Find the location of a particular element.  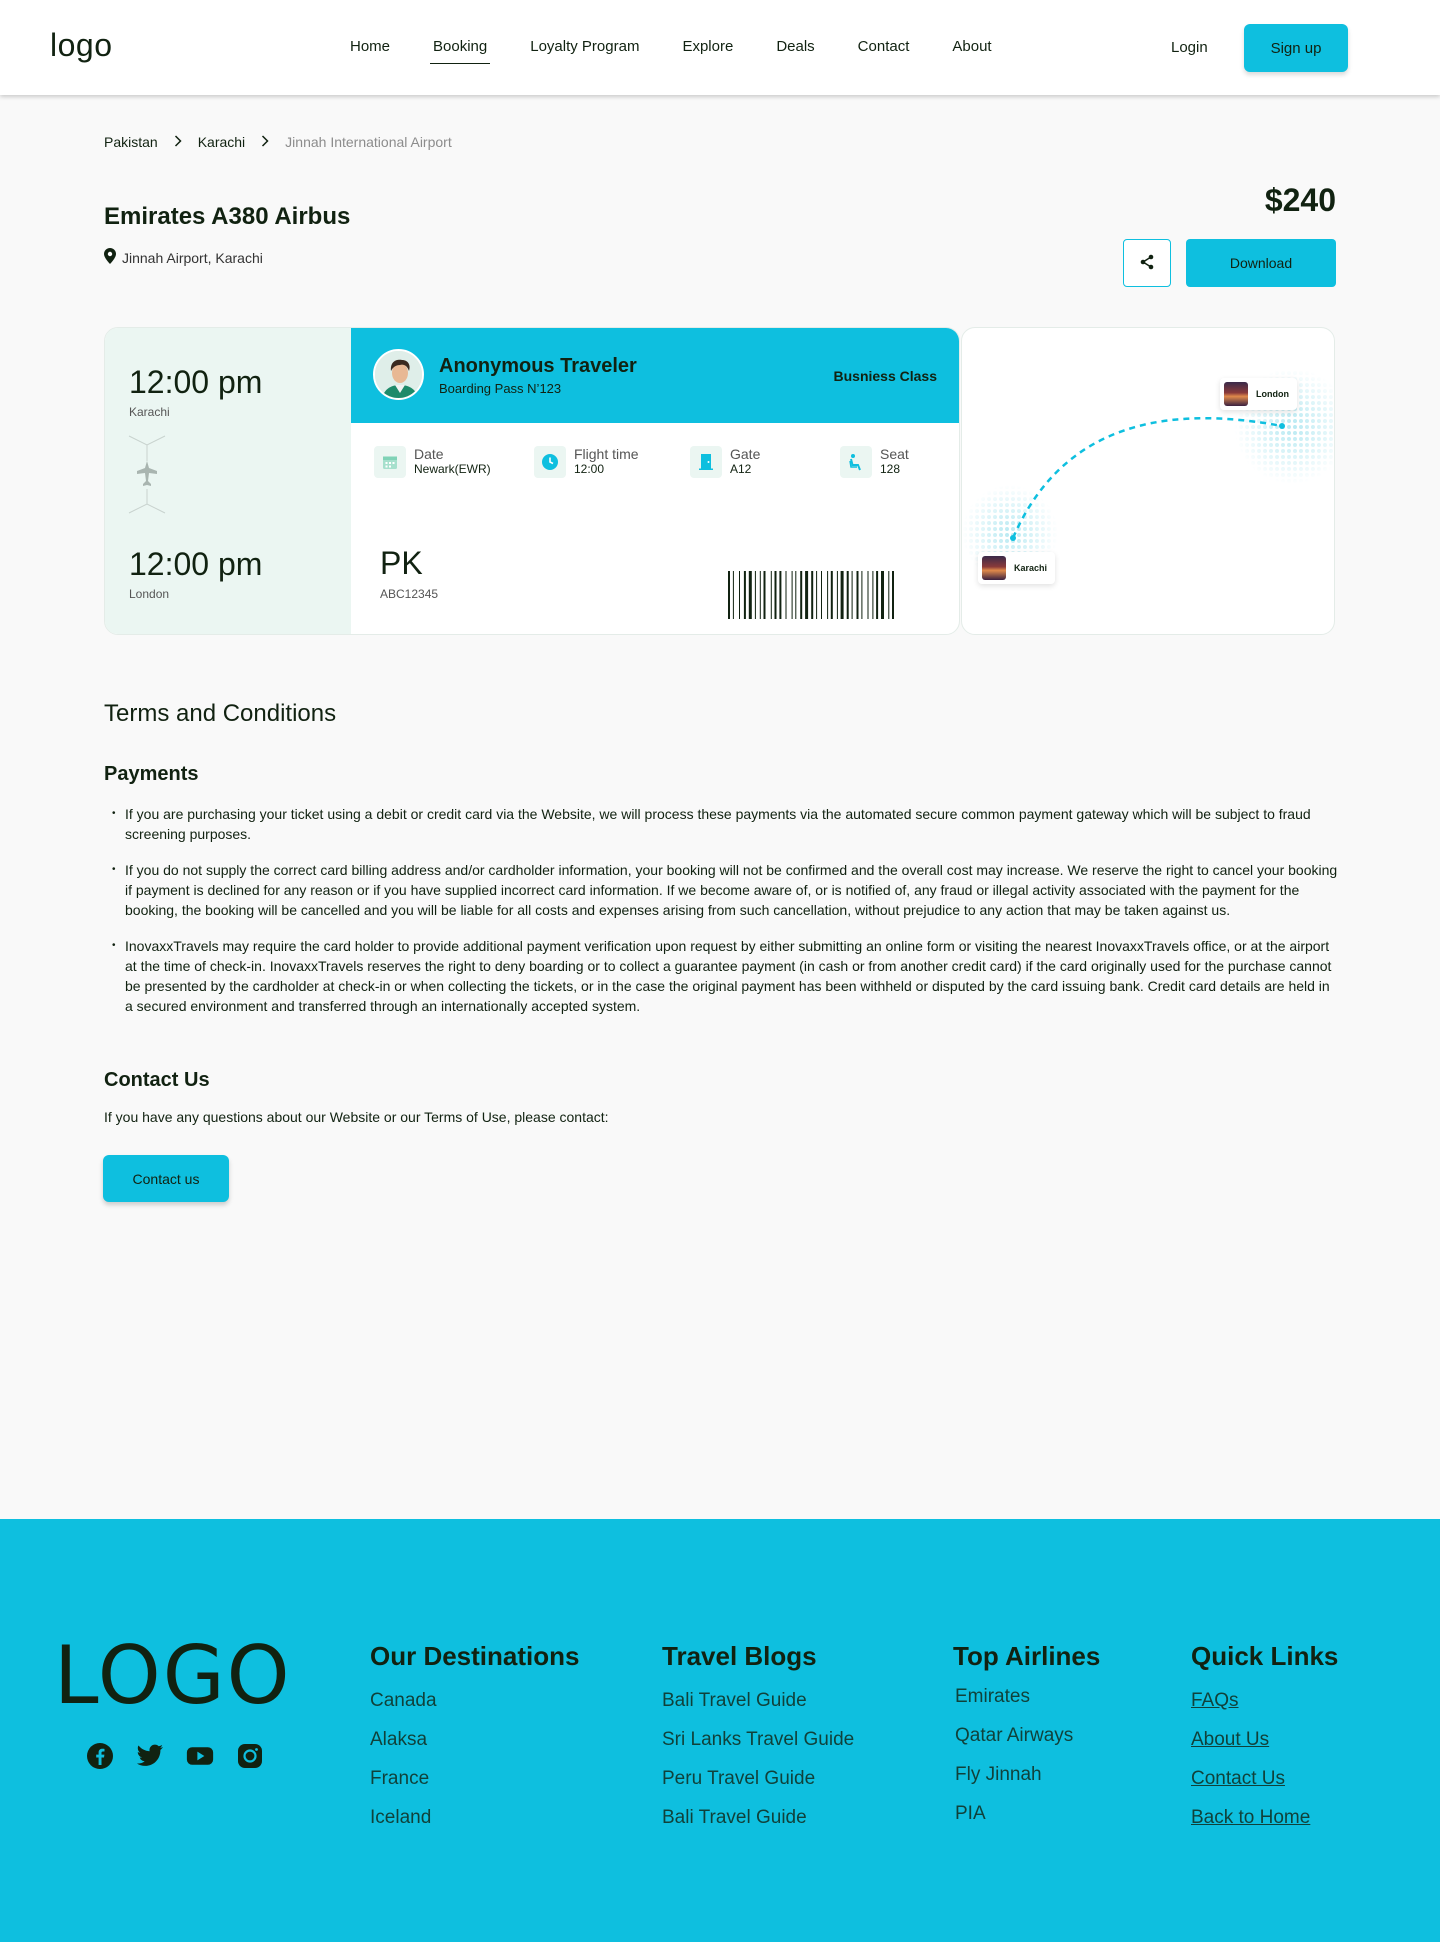

route-map-graphic is located at coordinates (1148, 475).